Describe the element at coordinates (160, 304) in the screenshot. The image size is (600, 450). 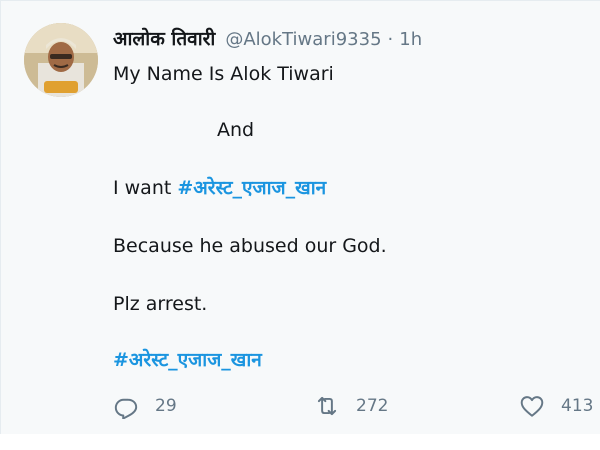
I see `tweet-line-request: Plz arrest.` at that location.